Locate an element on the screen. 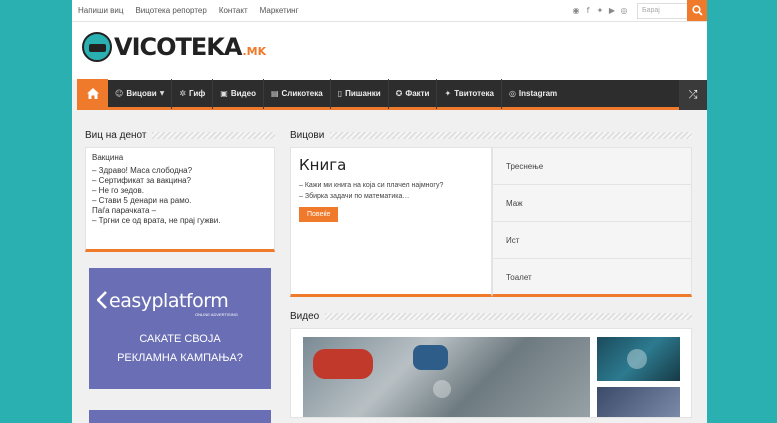  video-thumbnail-main is located at coordinates (446, 377).